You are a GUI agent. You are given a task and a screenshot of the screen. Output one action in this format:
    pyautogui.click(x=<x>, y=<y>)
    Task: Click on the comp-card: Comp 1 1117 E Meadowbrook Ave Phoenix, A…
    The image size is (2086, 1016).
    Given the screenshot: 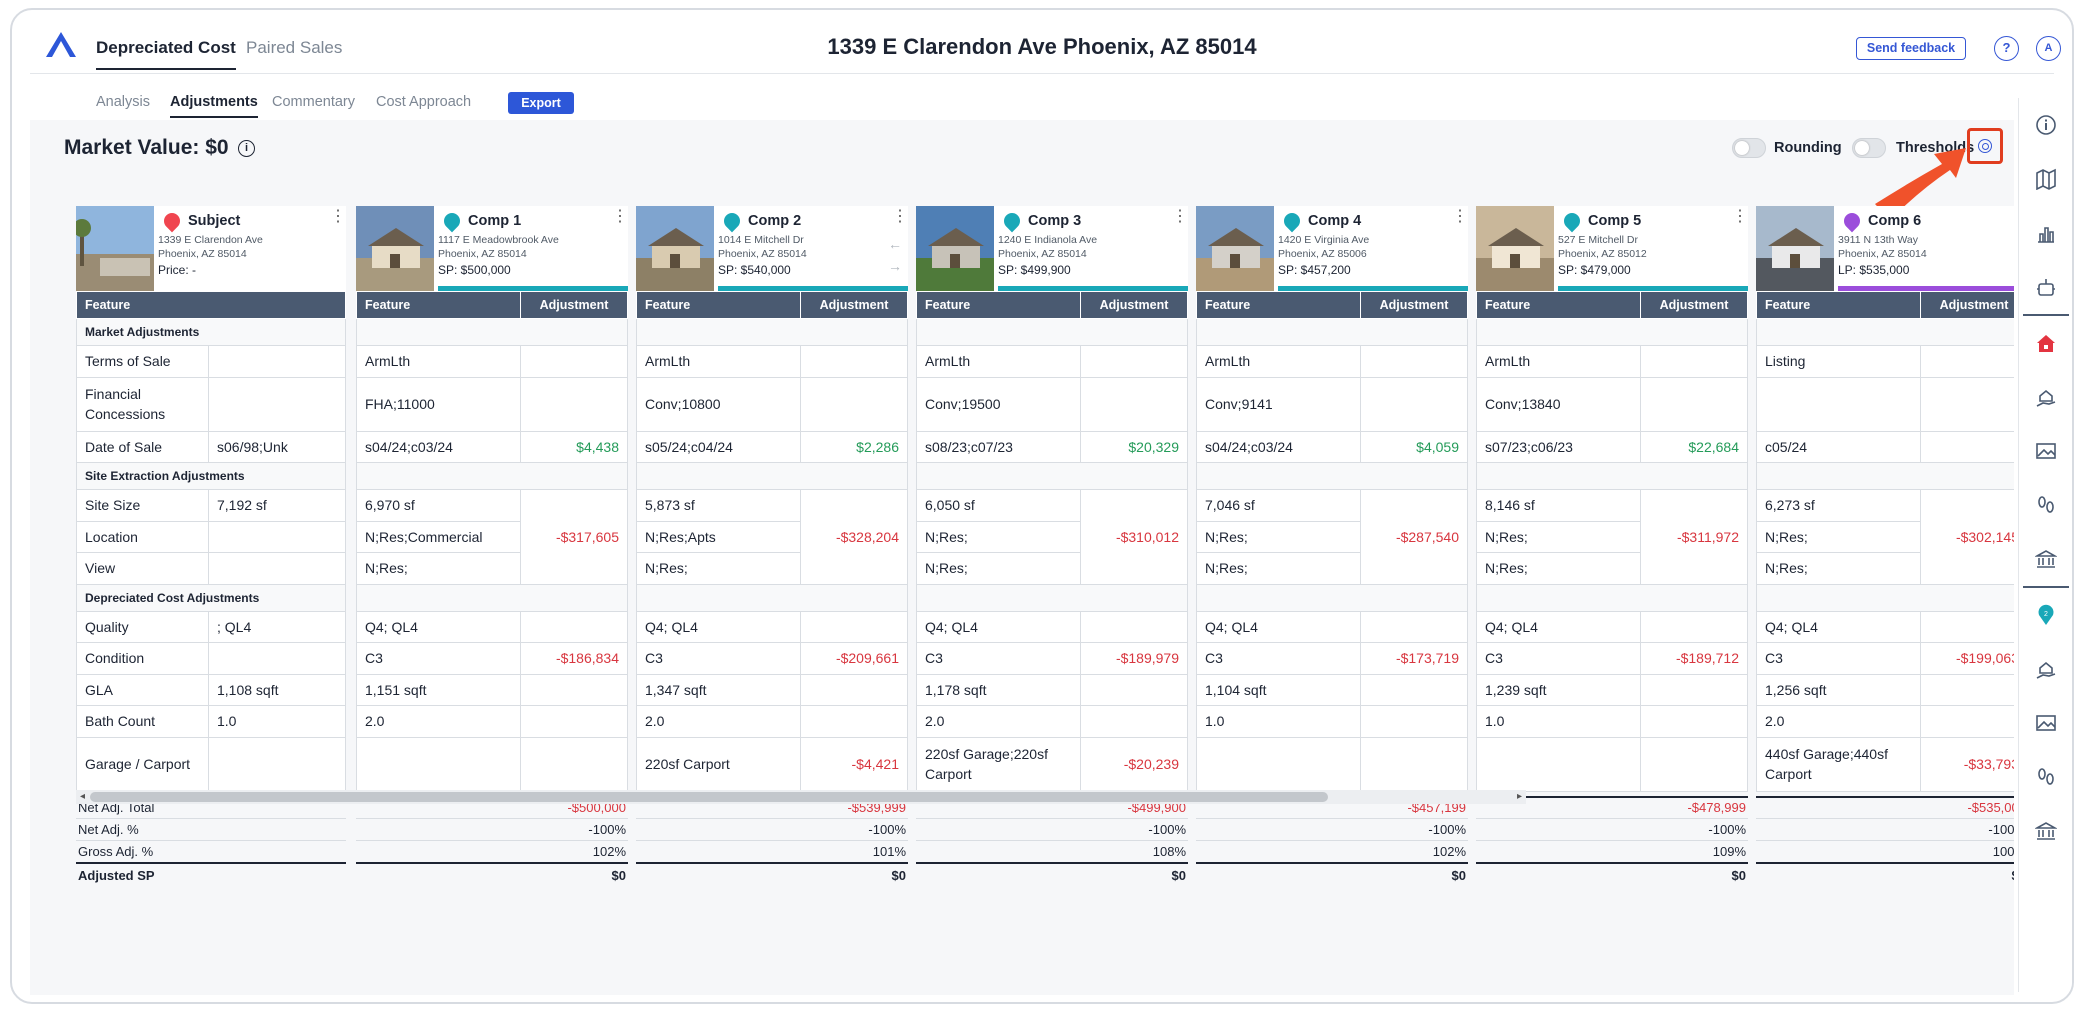 What is the action you would take?
    pyautogui.click(x=492, y=248)
    